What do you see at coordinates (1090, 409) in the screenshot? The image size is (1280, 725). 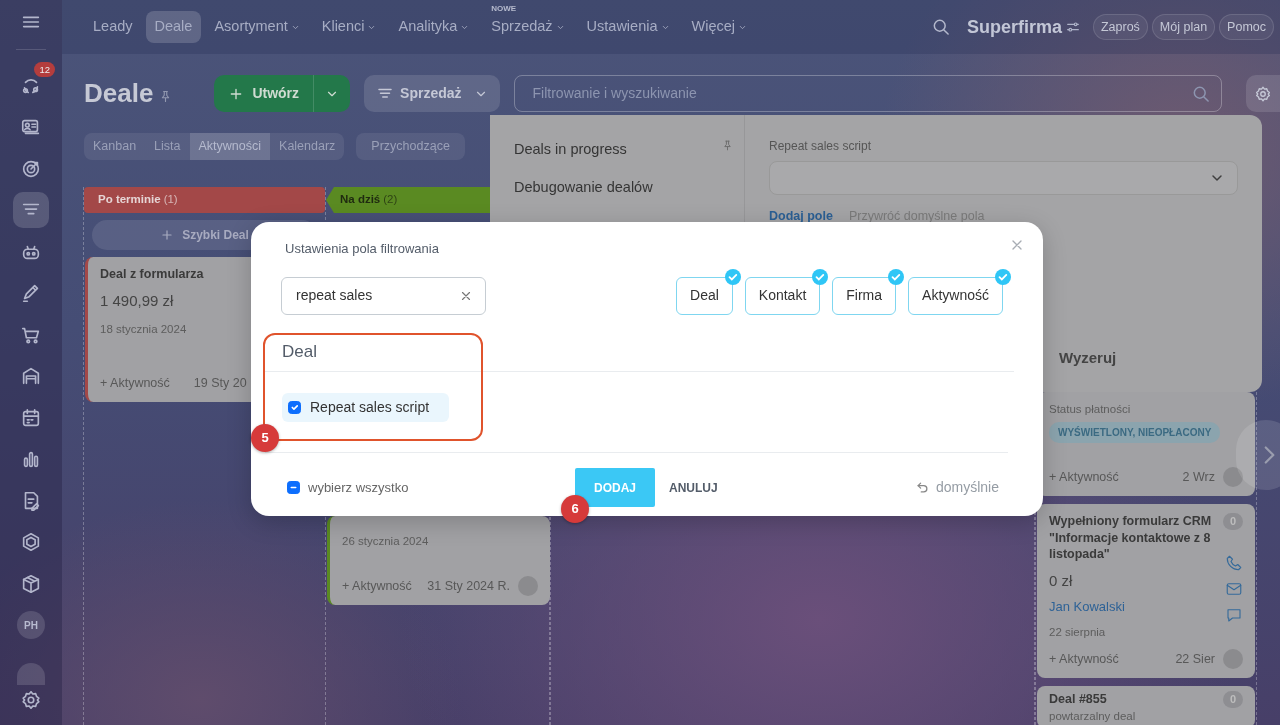 I see `field-label: Status płatności` at bounding box center [1090, 409].